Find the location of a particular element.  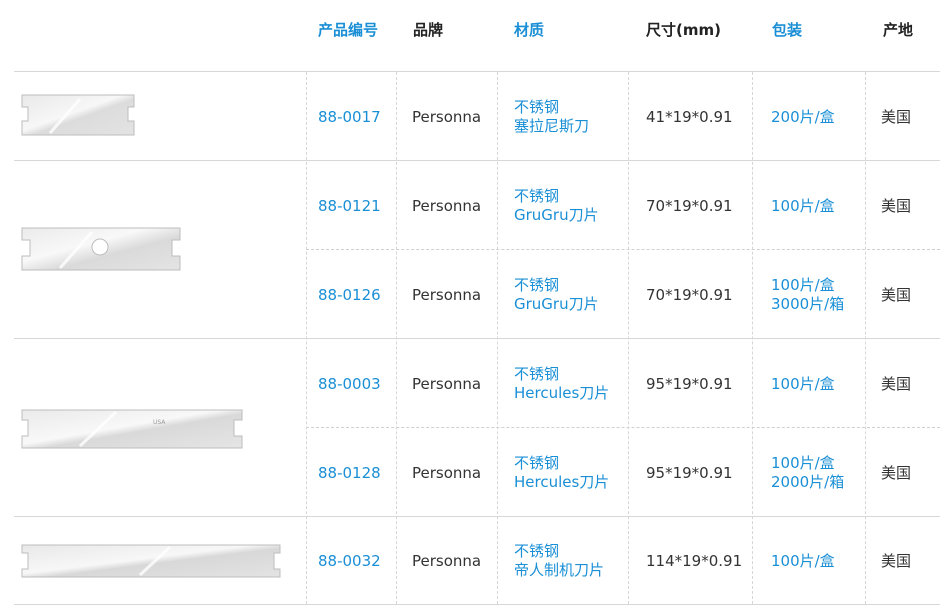

row-size: 41*19*0.91 is located at coordinates (689, 117).